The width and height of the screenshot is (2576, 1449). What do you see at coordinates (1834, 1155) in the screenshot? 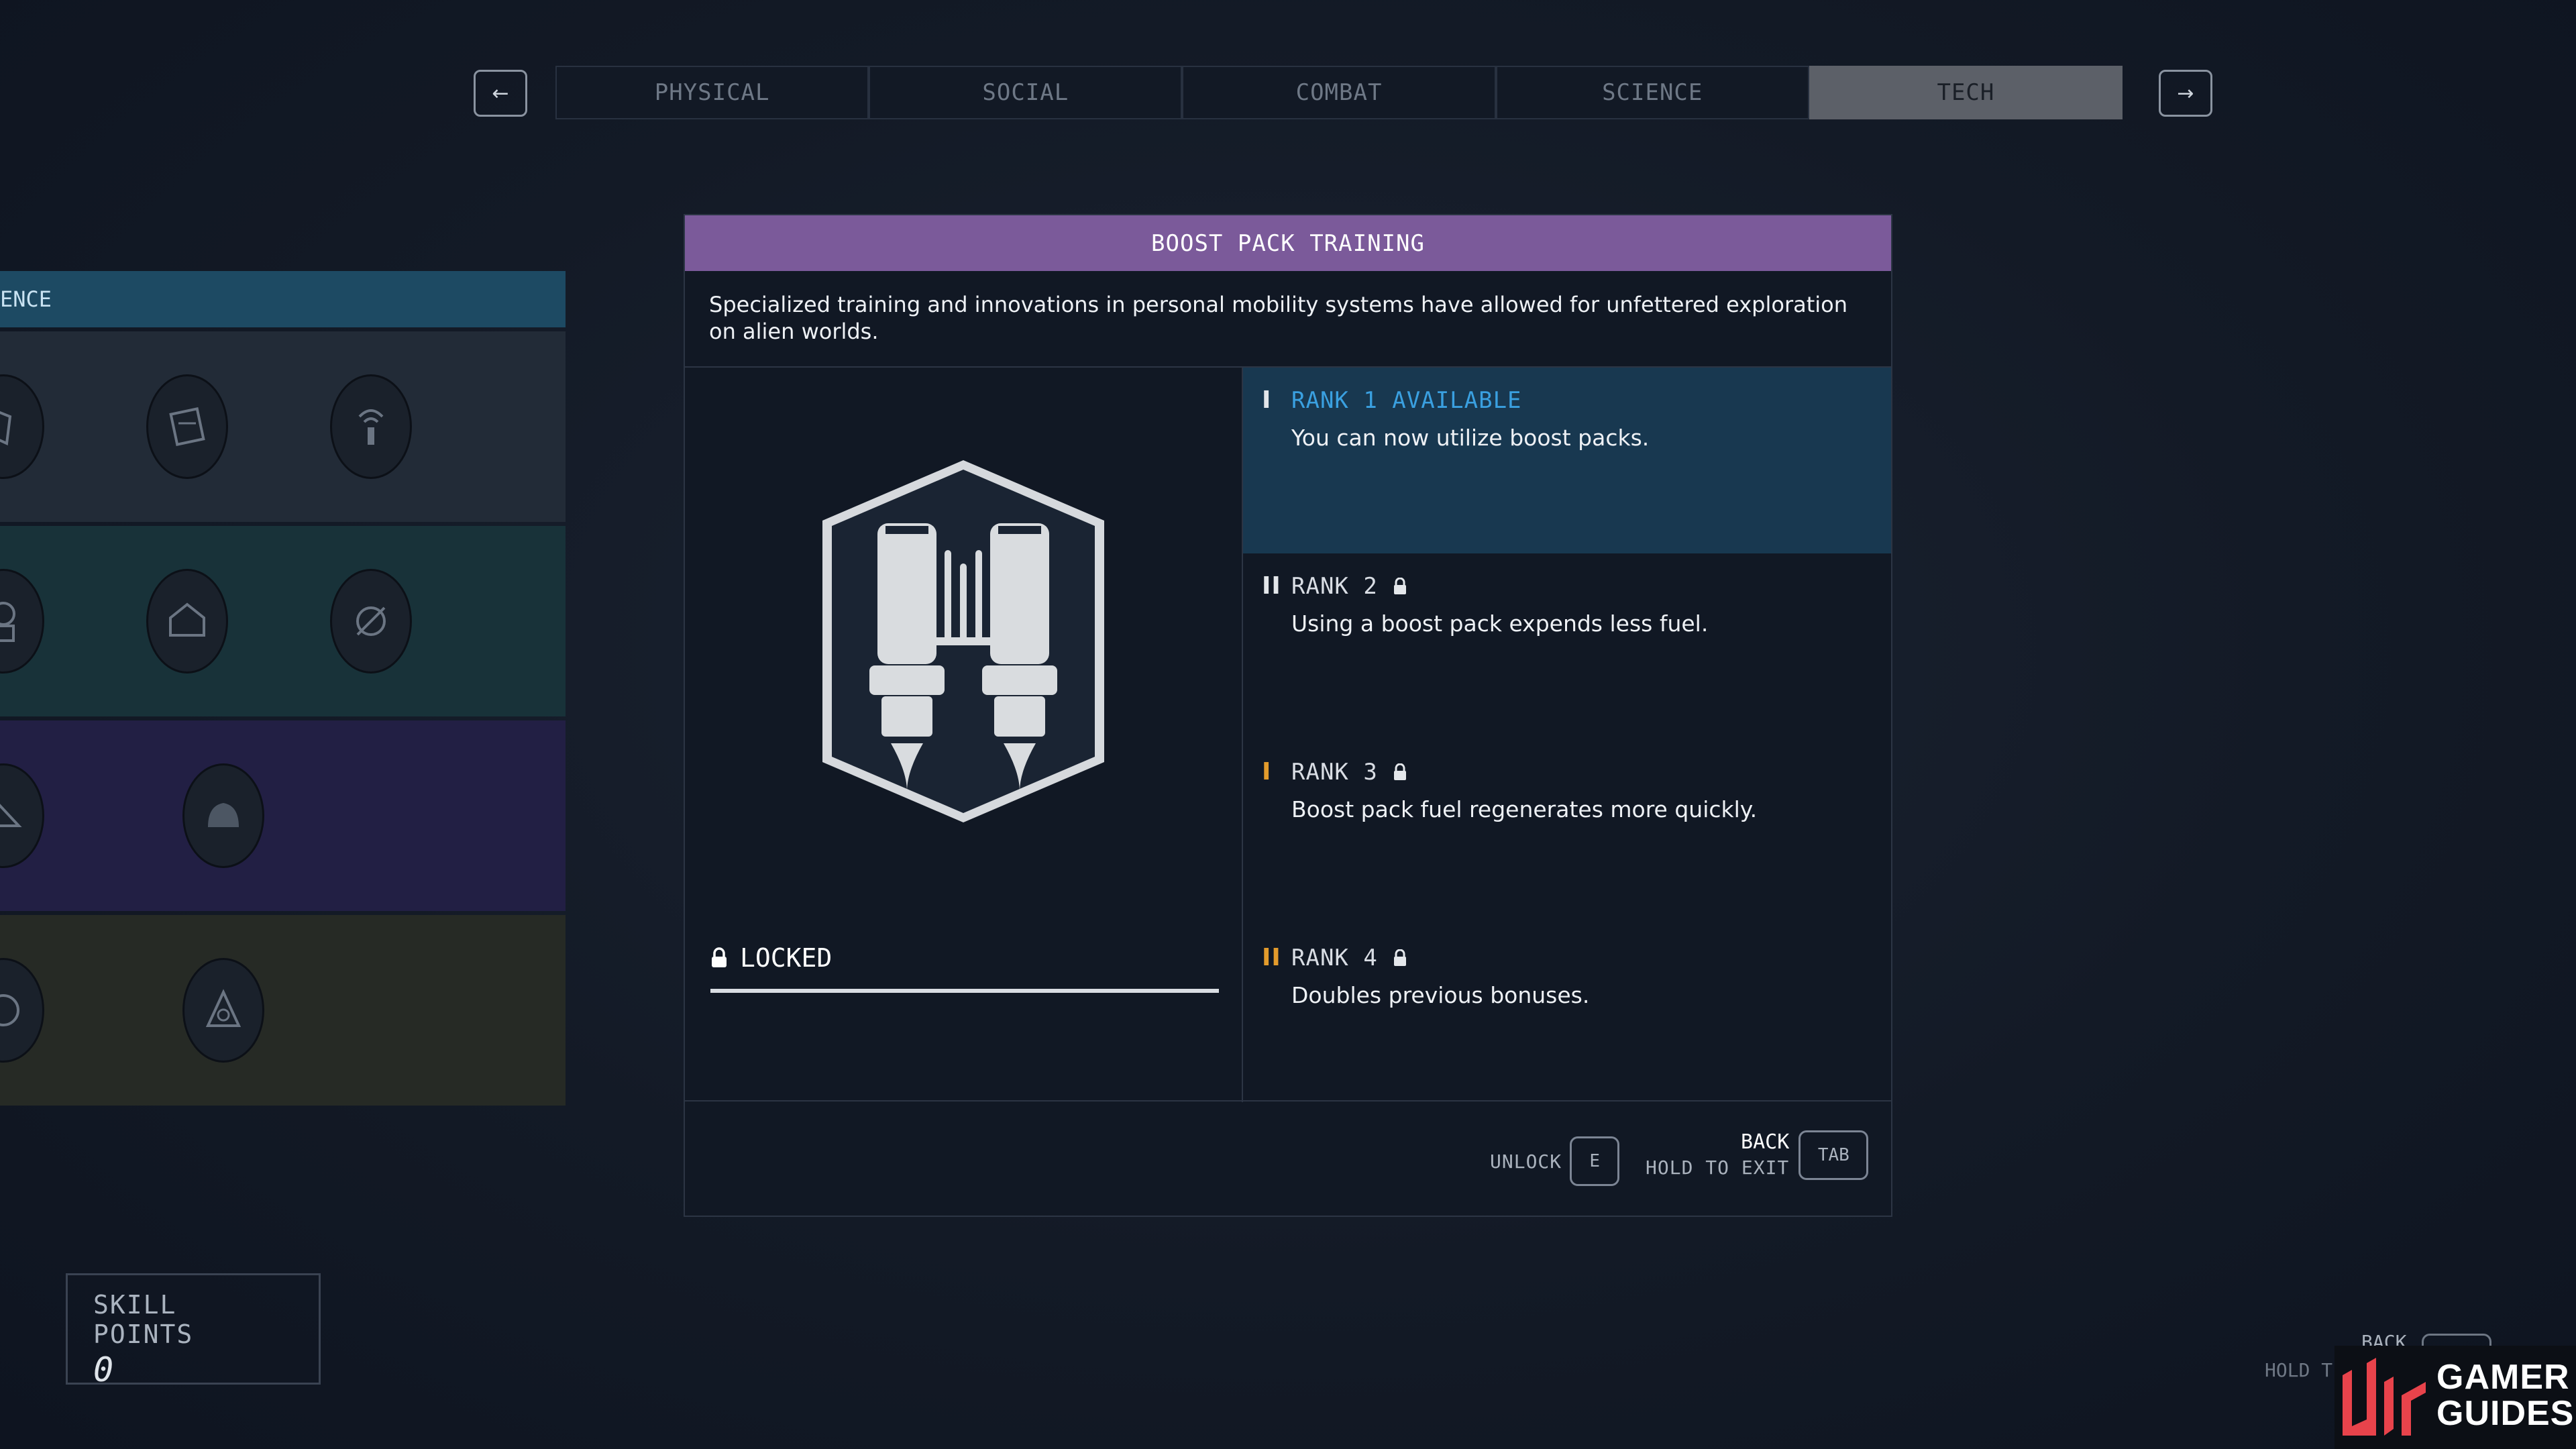
I see `back-key-icon: TAB` at bounding box center [1834, 1155].